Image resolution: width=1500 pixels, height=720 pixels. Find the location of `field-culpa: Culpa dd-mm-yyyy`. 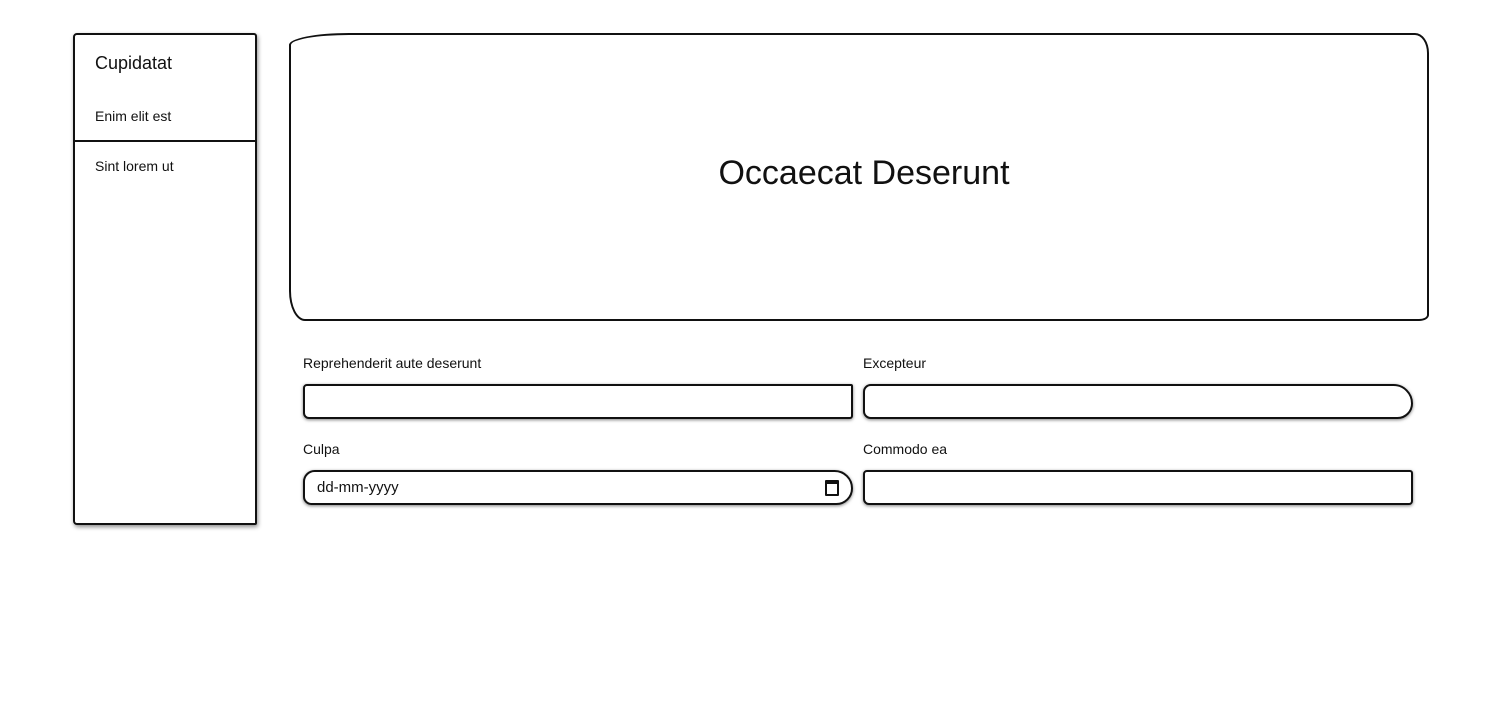

field-culpa: Culpa dd-mm-yyyy is located at coordinates (578, 473).